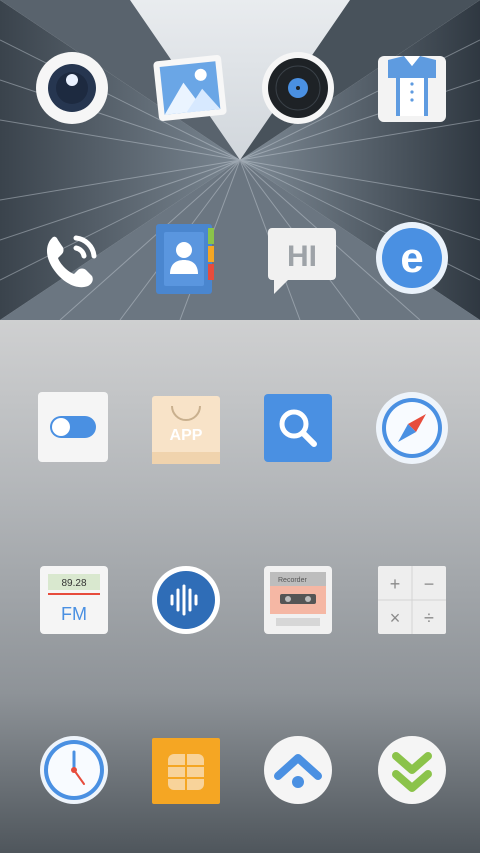 The height and width of the screenshot is (853, 480). I want to click on browser-app-icon: e, so click(412, 258).